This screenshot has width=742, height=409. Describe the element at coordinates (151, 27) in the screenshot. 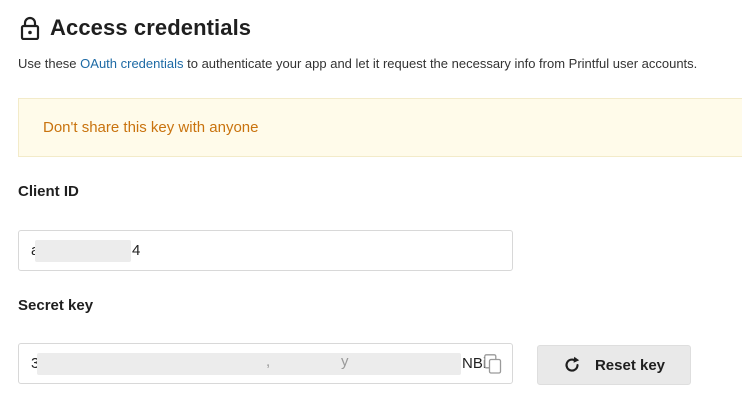

I see `page-title: Access credentials` at that location.